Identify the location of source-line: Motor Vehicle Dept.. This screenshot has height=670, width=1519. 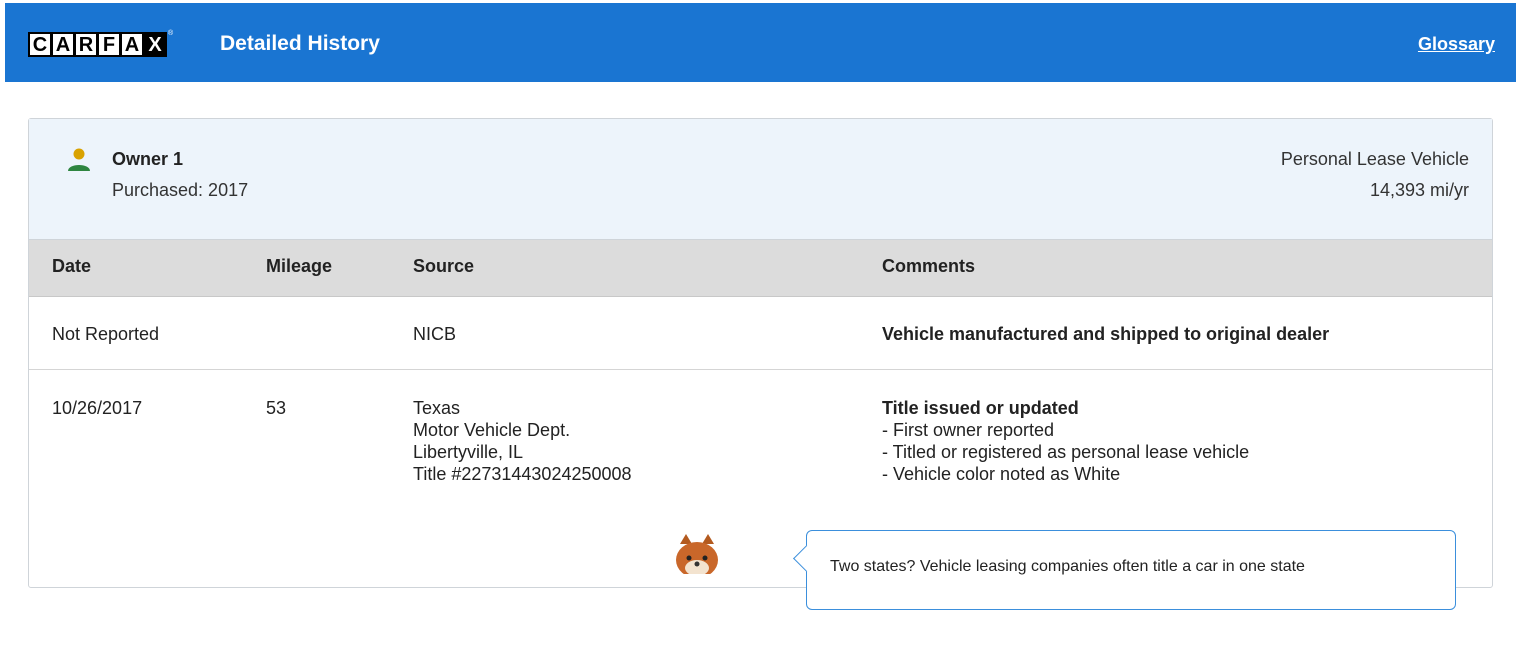
(492, 430).